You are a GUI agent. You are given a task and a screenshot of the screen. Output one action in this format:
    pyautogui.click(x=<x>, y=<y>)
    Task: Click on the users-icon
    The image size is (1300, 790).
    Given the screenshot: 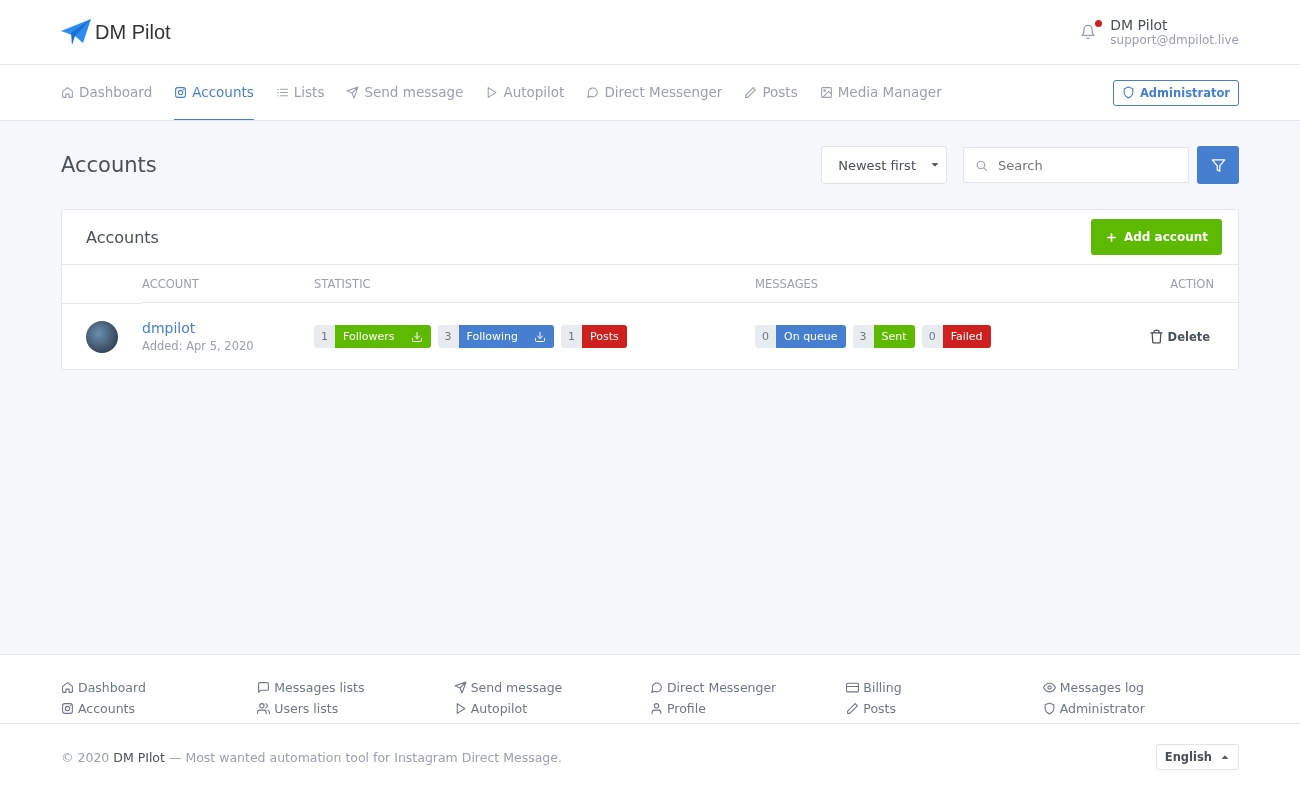 What is the action you would take?
    pyautogui.click(x=264, y=708)
    